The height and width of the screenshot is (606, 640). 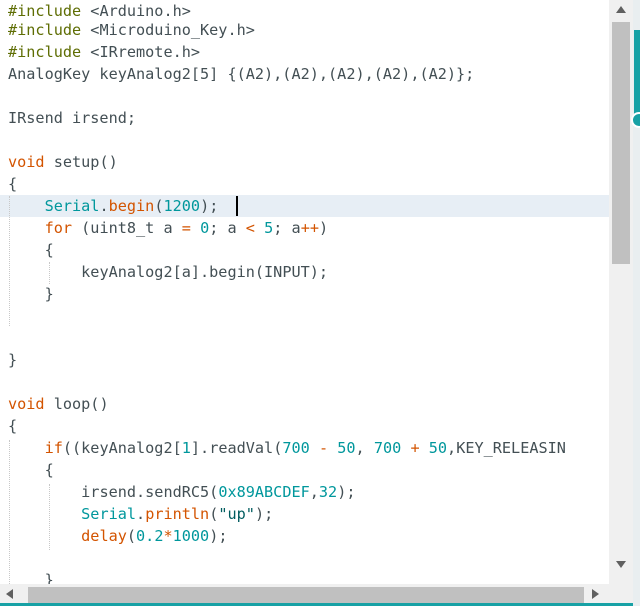 I want to click on code-line: Serial.begin(1200);, so click(x=131, y=206).